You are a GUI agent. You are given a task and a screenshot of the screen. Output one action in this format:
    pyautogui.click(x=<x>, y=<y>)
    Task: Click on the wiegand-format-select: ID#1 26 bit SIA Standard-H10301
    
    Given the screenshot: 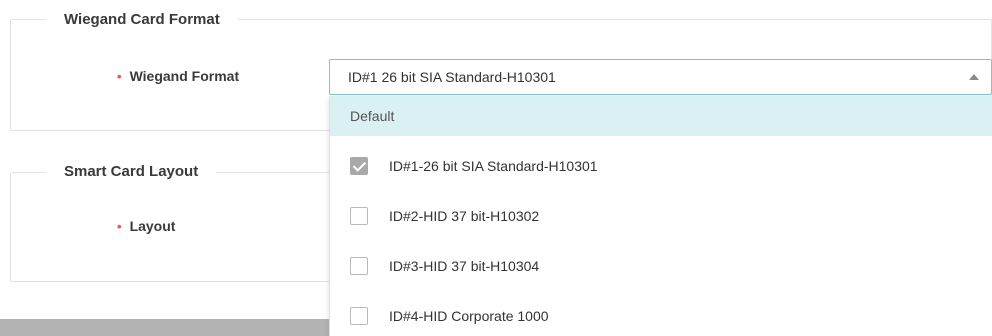 What is the action you would take?
    pyautogui.click(x=660, y=77)
    